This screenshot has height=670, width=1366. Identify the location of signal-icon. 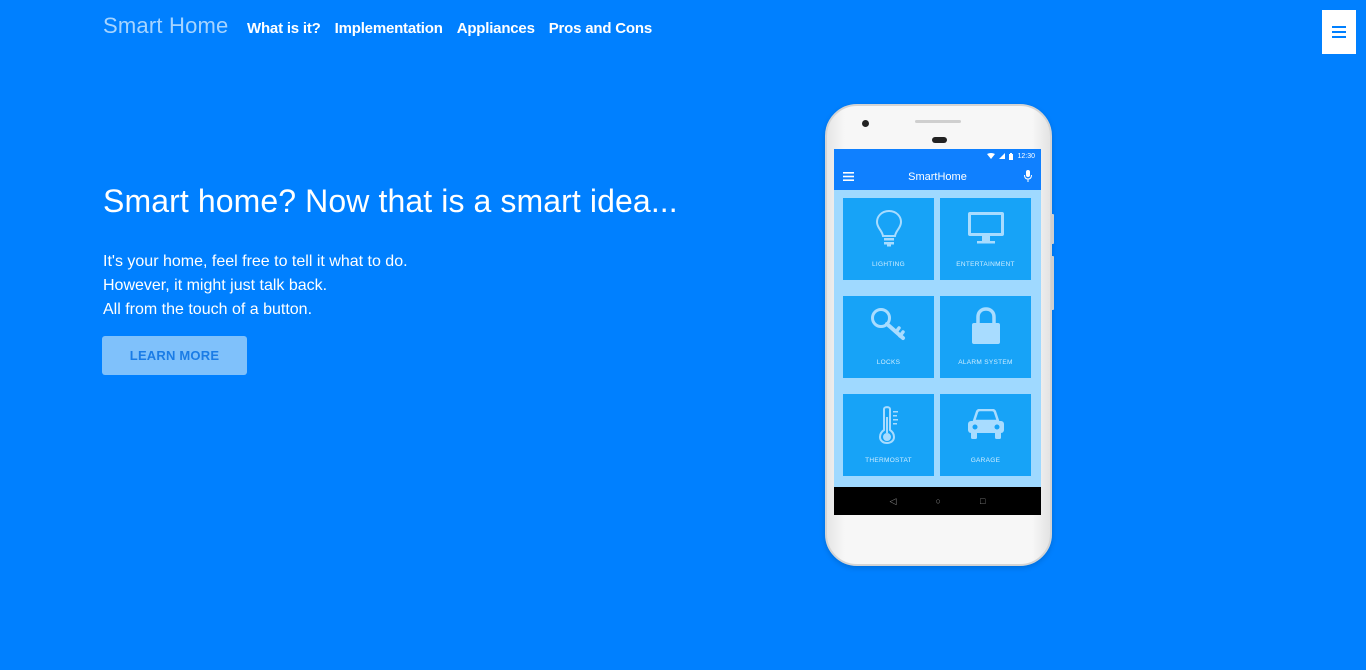
(1002, 156).